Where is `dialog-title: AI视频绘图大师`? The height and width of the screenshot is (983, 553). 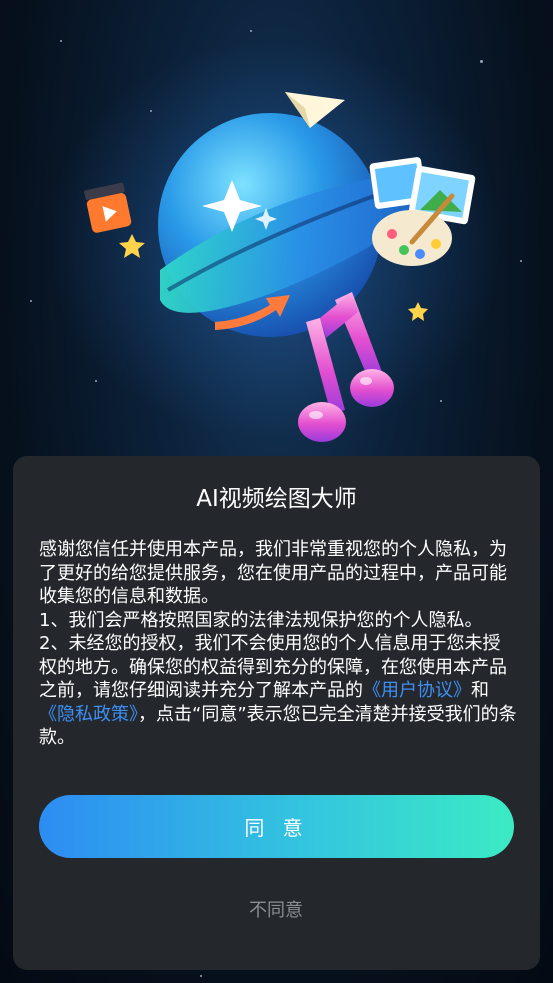 dialog-title: AI视频绘图大师 is located at coordinates (276, 499).